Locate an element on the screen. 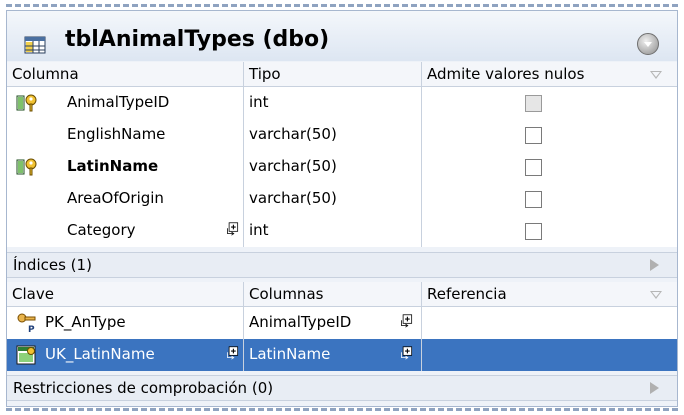 The height and width of the screenshot is (415, 684). header-columna: Columna is located at coordinates (45, 74).